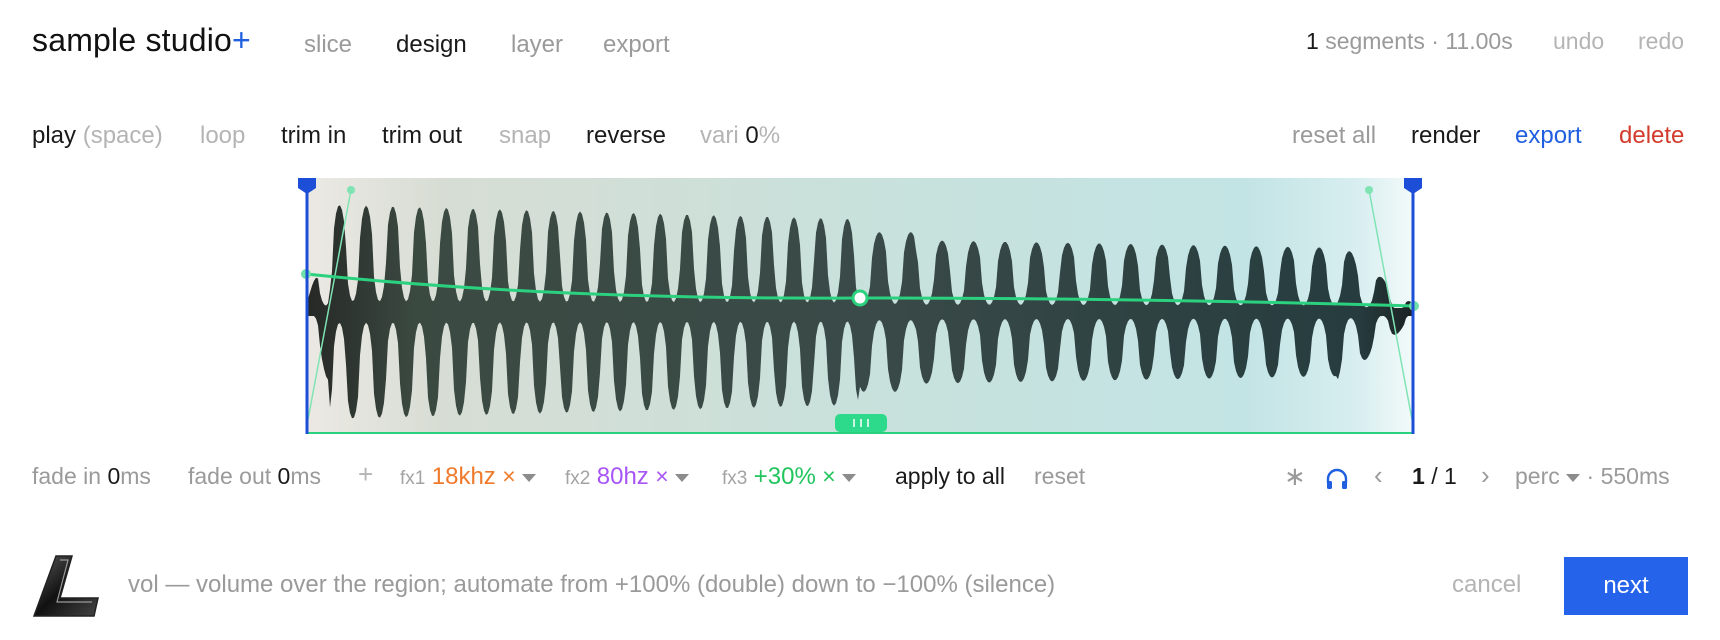  I want to click on reverse-button: reverse, so click(626, 136).